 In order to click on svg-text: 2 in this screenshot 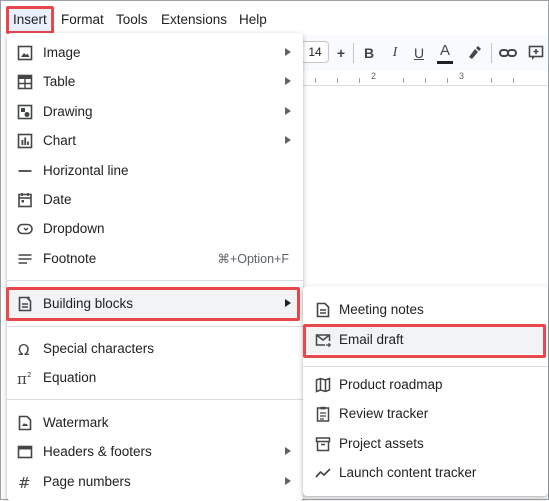, I will do `click(29, 375)`.